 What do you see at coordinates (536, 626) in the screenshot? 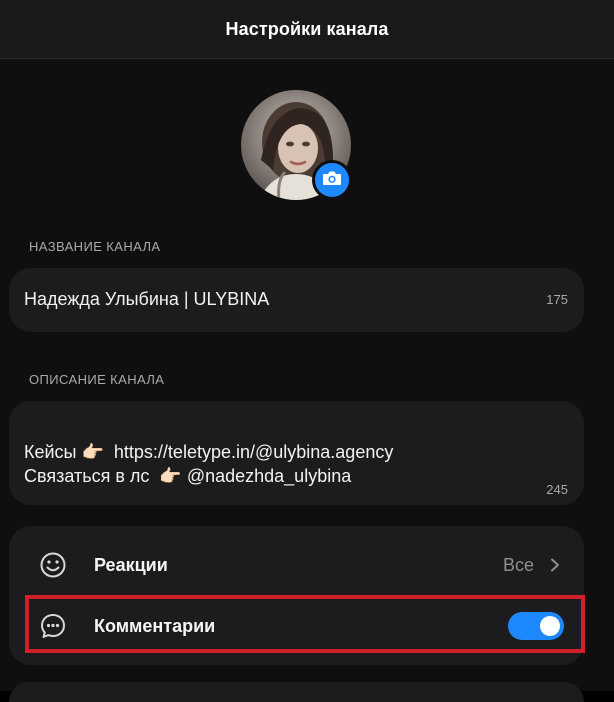
I see `comments-toggle` at bounding box center [536, 626].